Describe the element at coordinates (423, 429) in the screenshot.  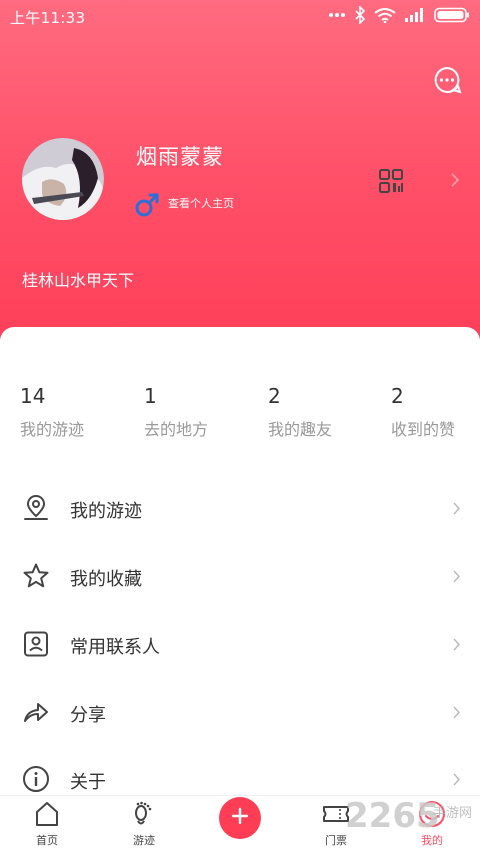
I see `stat-label: 收到的赞` at that location.